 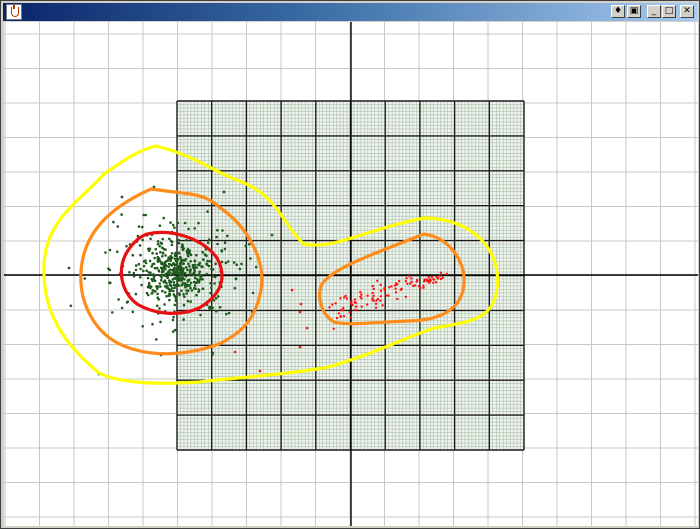 I want to click on copy-icon: ▣, so click(x=634, y=11).